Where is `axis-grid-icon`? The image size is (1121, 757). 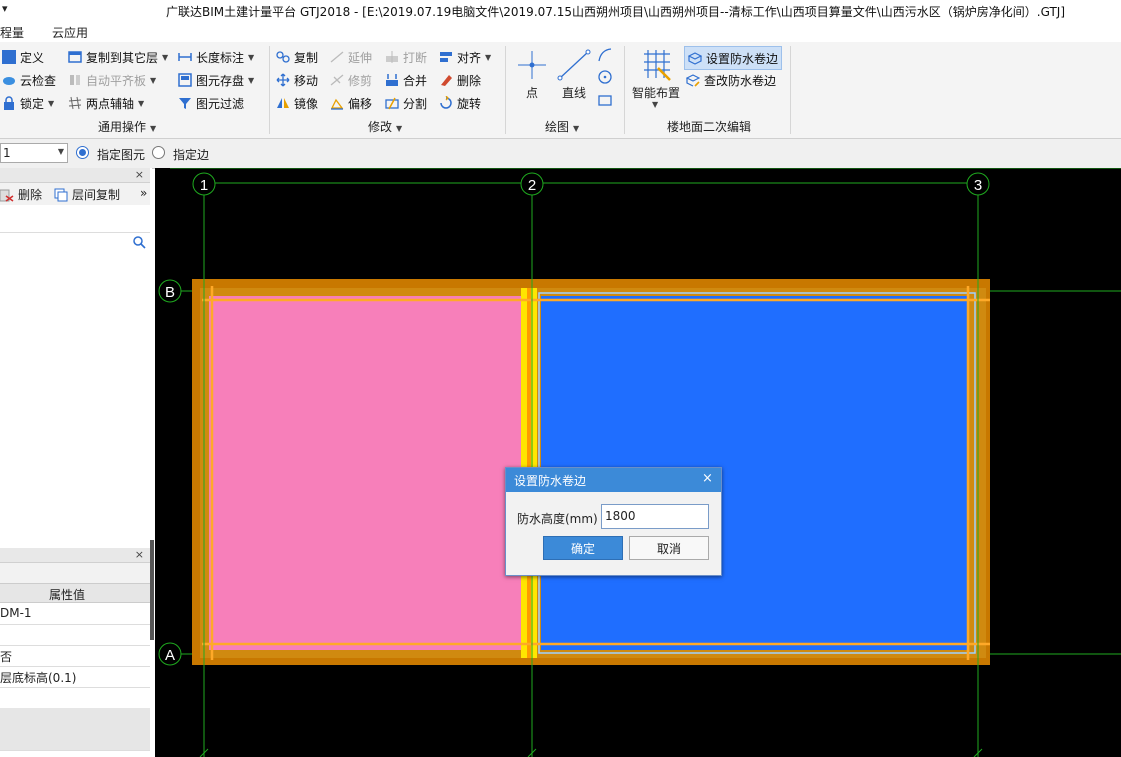 axis-grid-icon is located at coordinates (75, 103).